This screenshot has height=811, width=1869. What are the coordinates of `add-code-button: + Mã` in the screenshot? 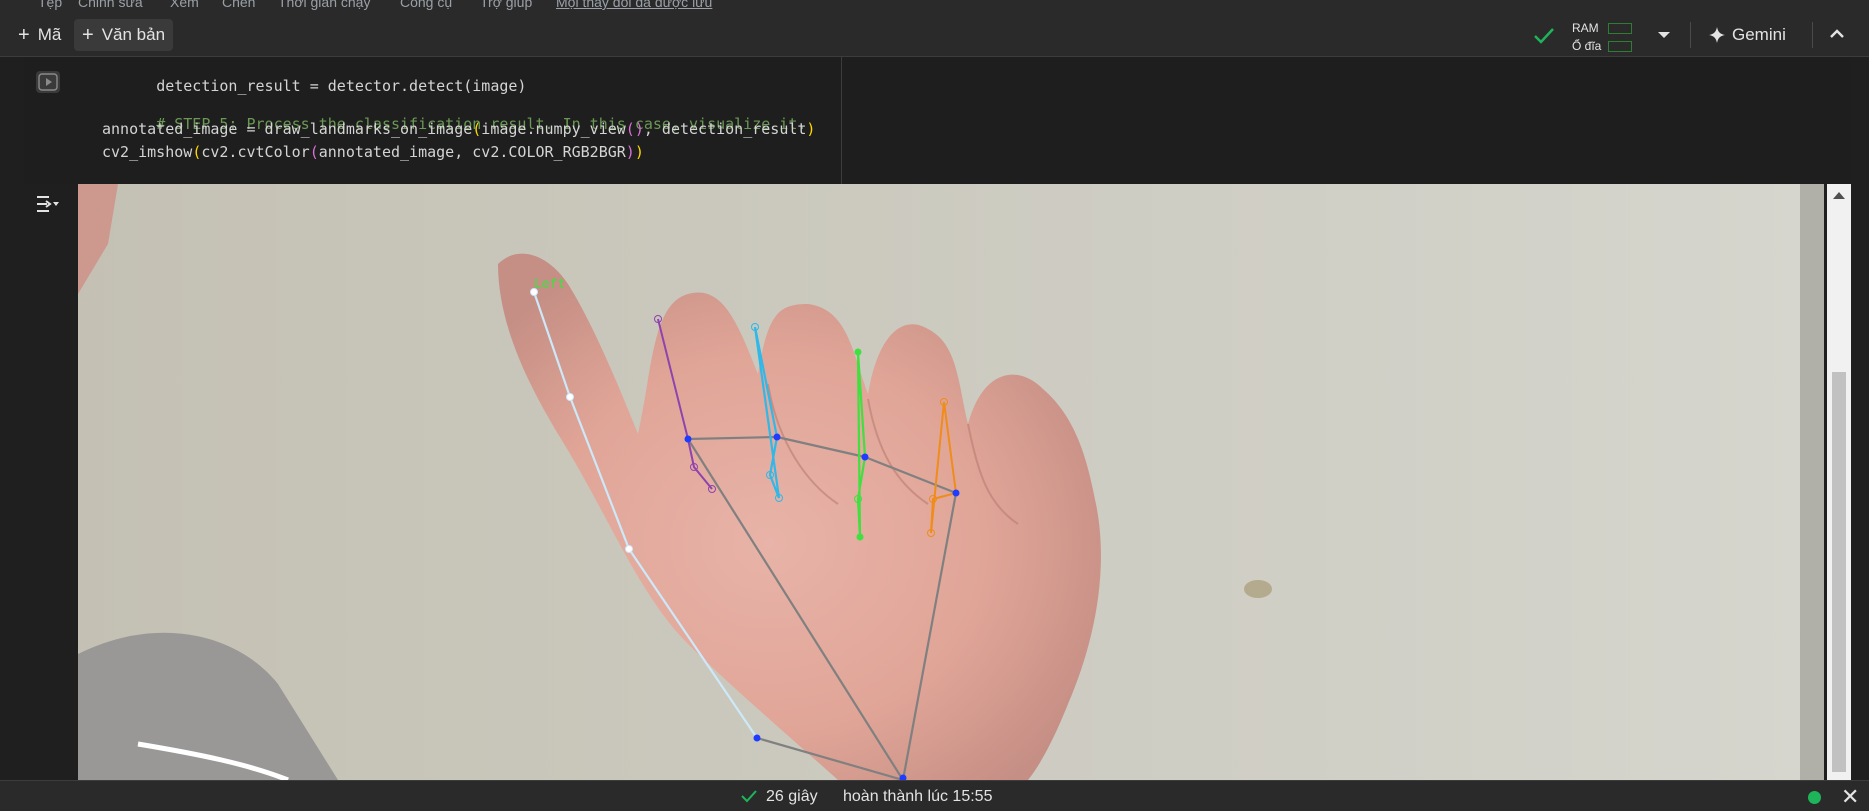 It's located at (39, 35).